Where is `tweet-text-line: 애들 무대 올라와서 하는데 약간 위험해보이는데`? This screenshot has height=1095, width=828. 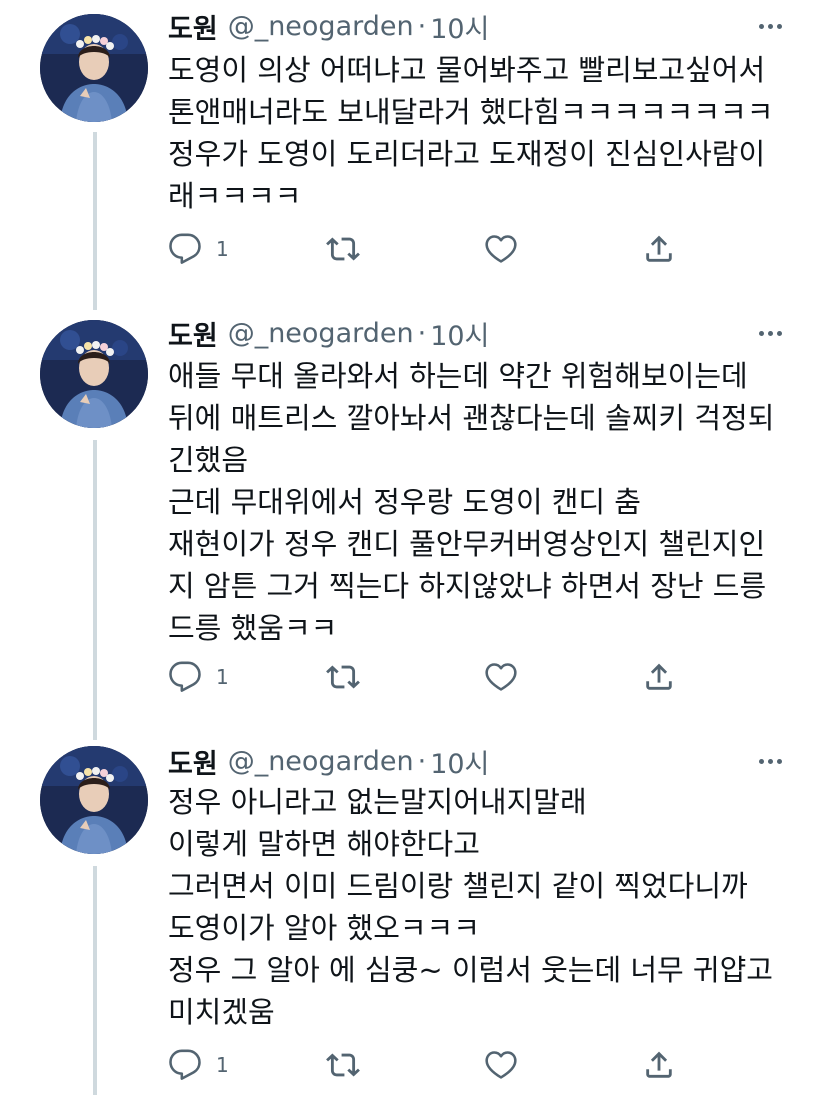 tweet-text-line: 애들 무대 올라와서 하는데 약간 위험해보이는데 is located at coordinates (458, 376).